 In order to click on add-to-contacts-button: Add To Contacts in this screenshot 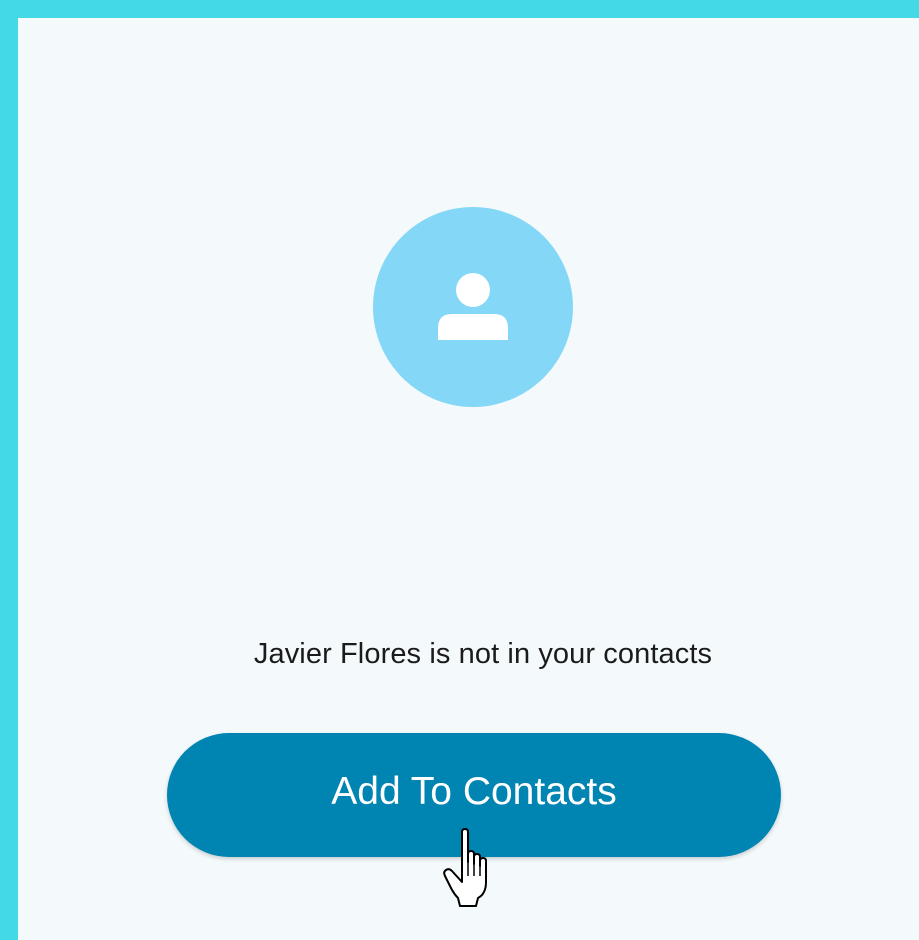, I will do `click(474, 795)`.